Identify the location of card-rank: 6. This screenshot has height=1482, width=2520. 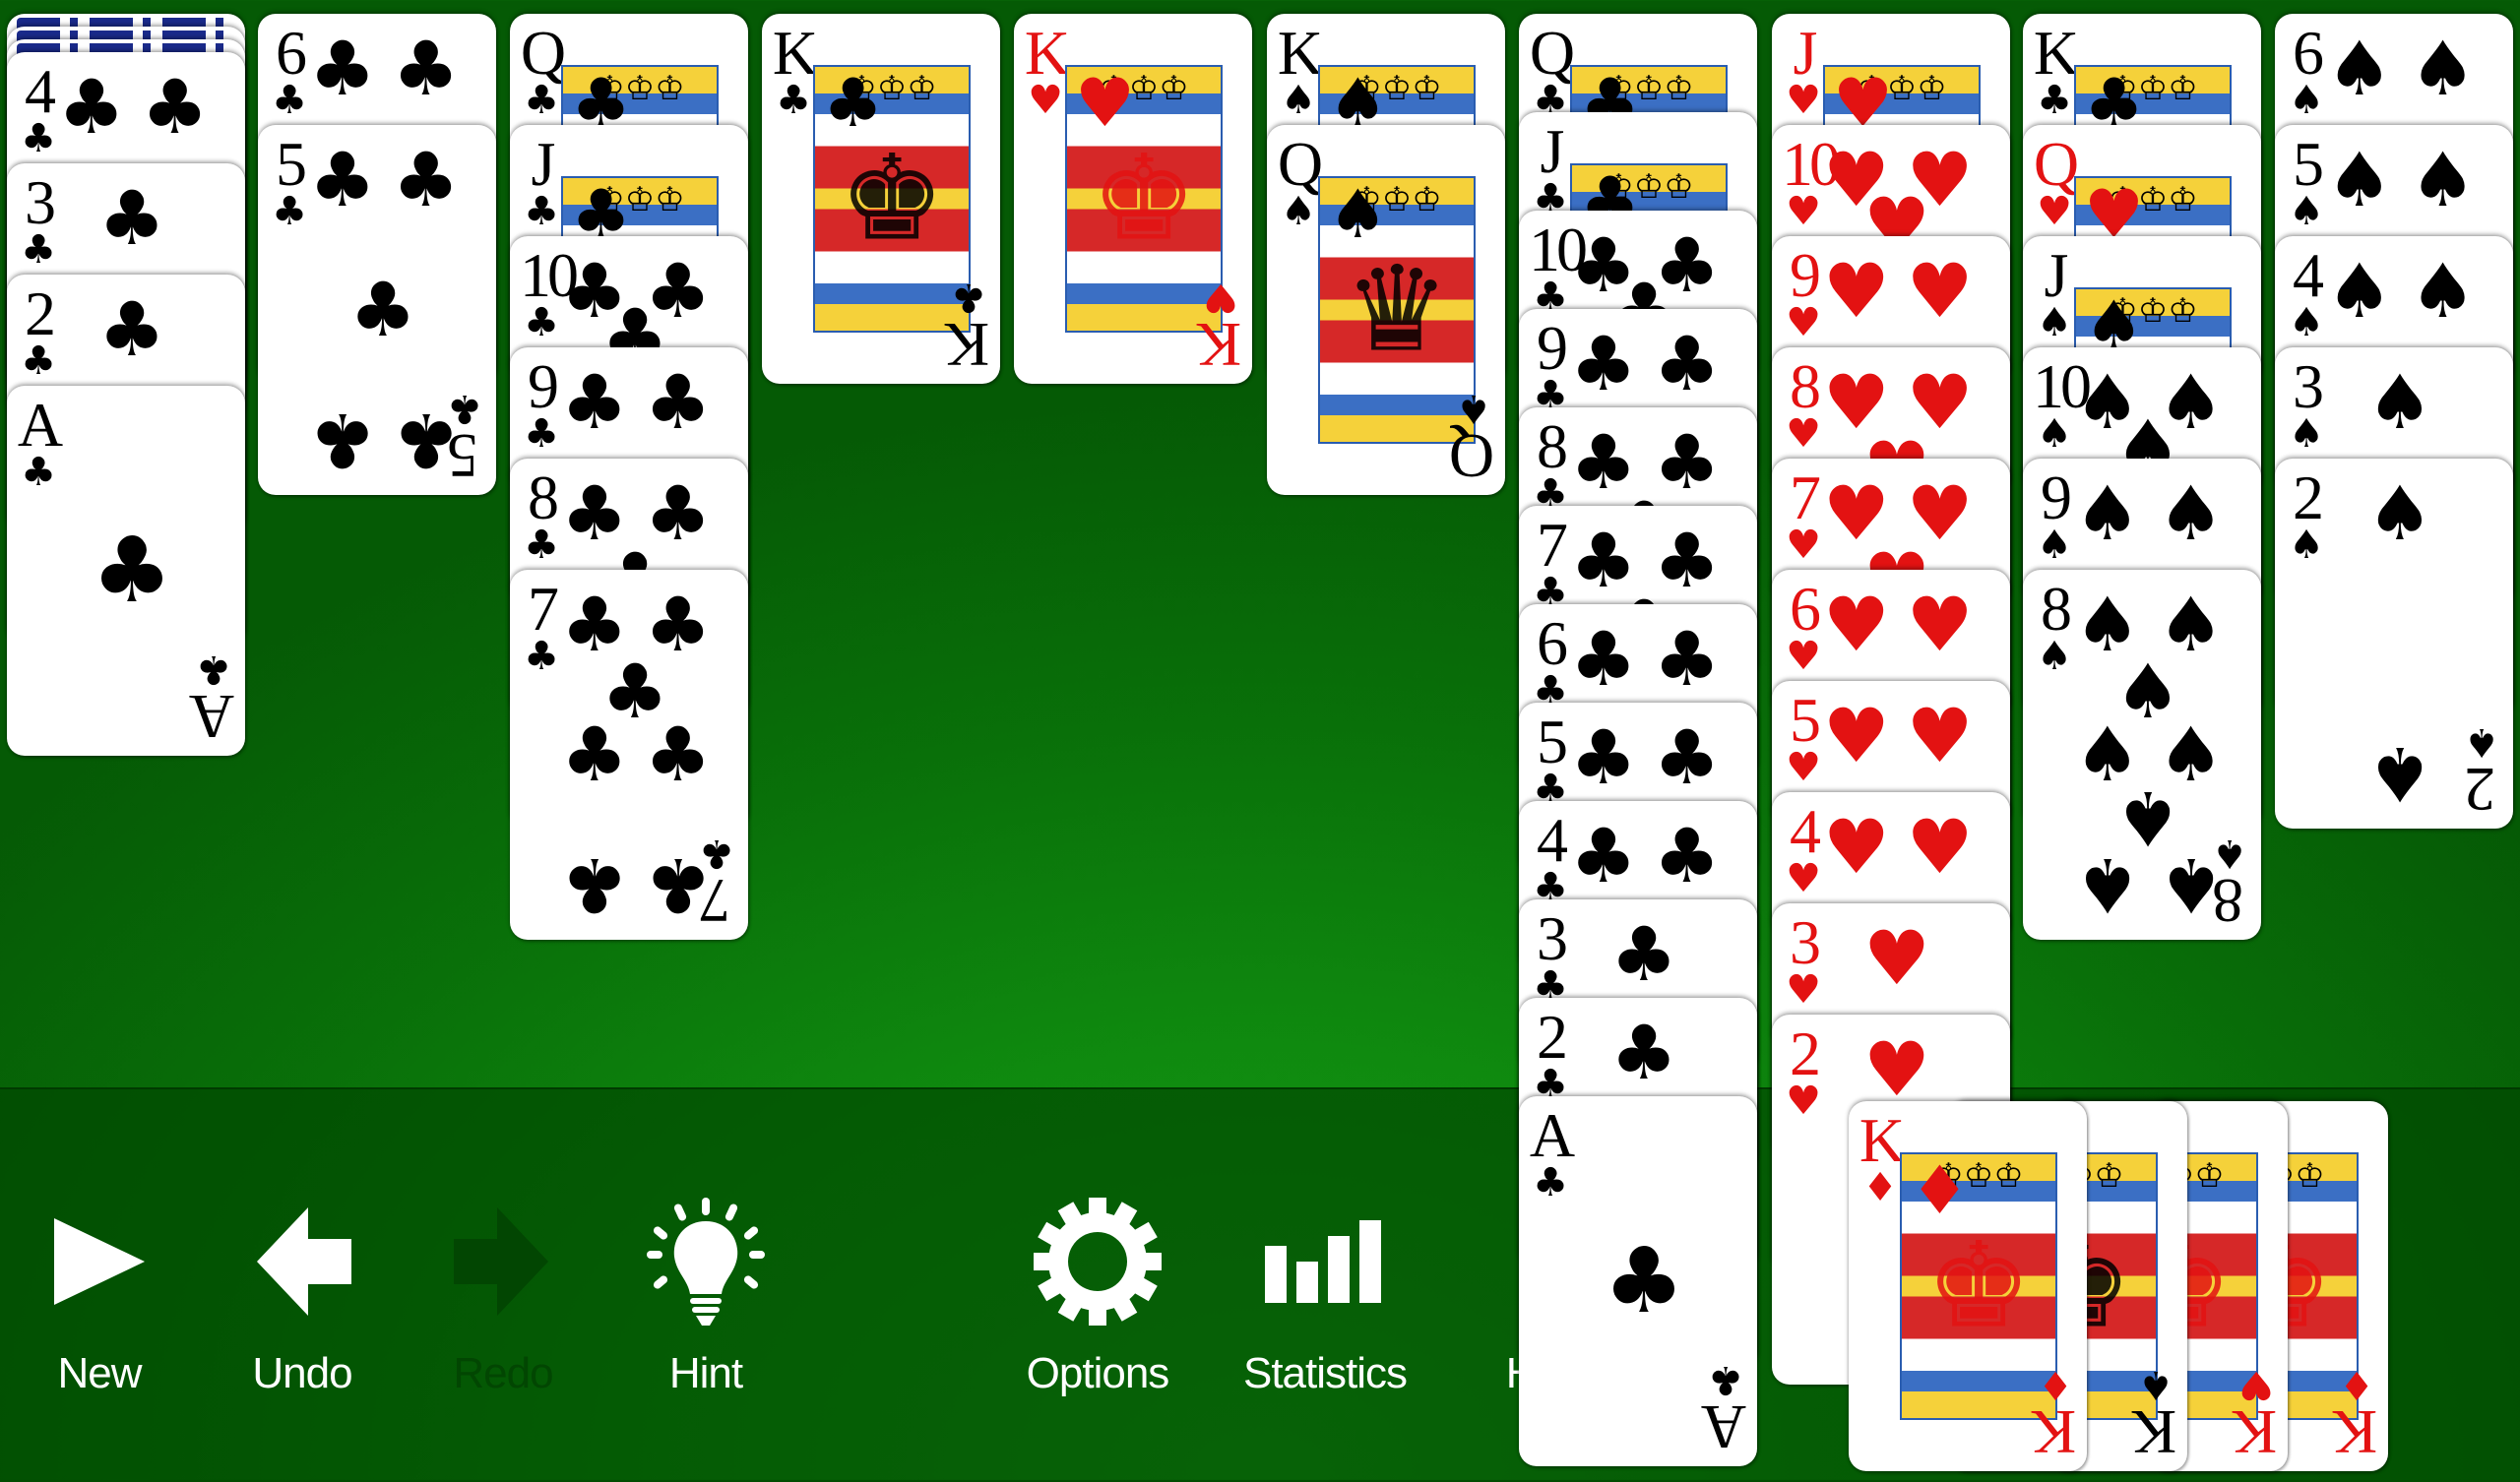
(2308, 53).